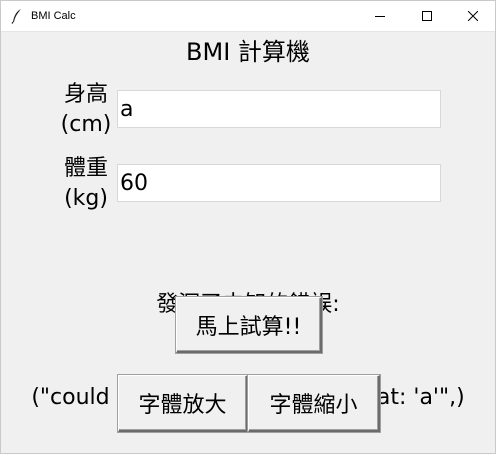  What do you see at coordinates (53, 16) in the screenshot?
I see `window-title: BMI Calc` at bounding box center [53, 16].